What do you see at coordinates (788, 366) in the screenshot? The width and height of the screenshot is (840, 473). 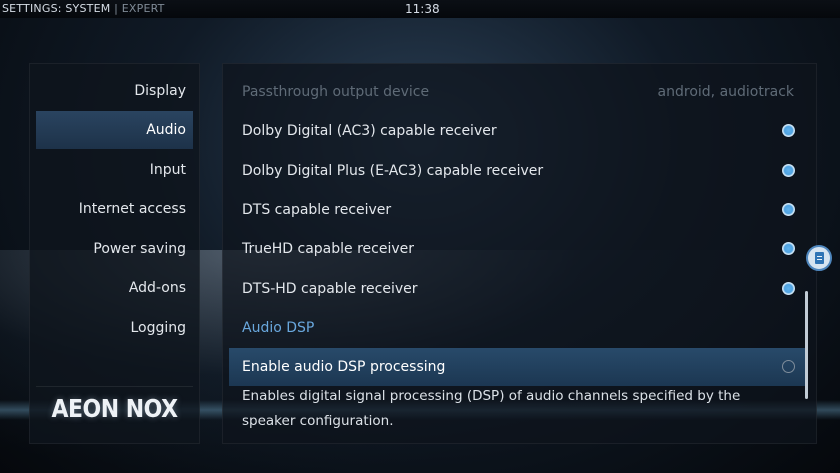 I see `radio-off-icon` at bounding box center [788, 366].